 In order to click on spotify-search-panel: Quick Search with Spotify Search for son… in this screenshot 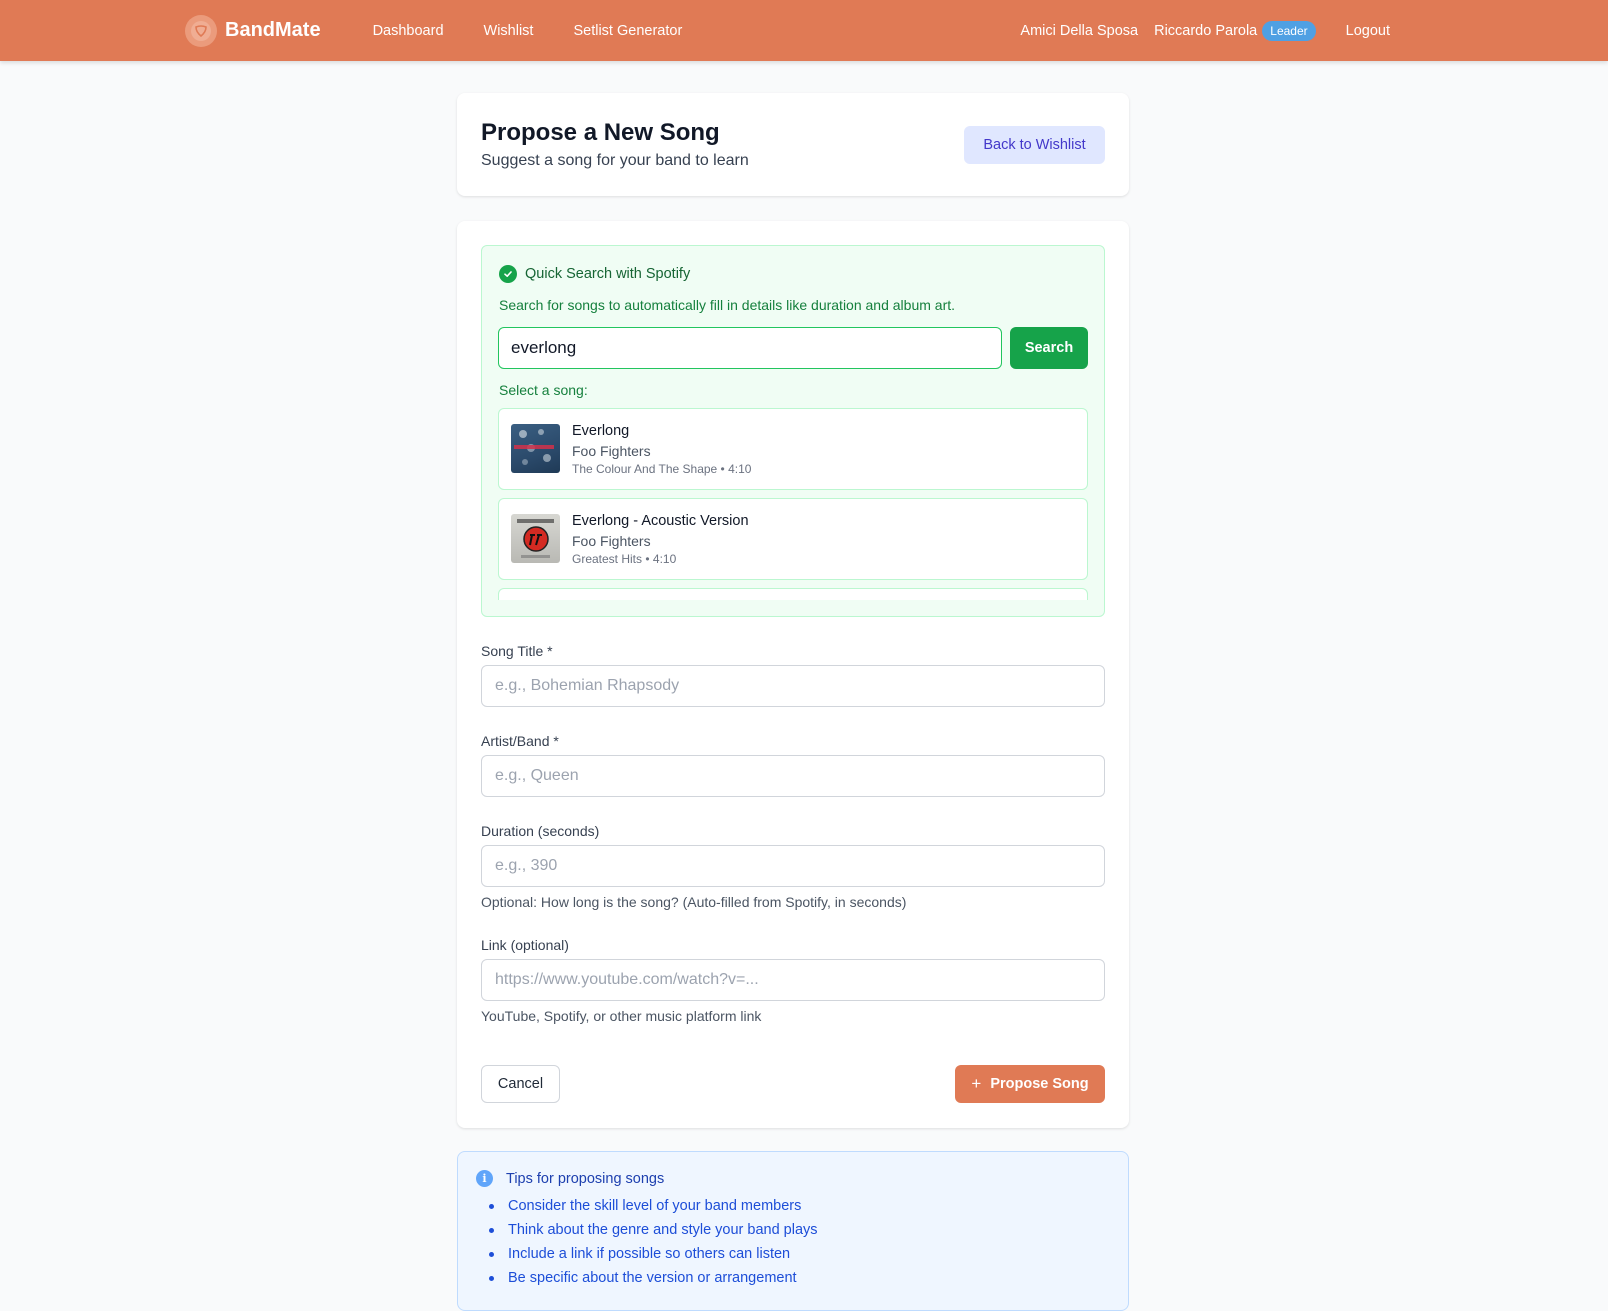, I will do `click(793, 431)`.